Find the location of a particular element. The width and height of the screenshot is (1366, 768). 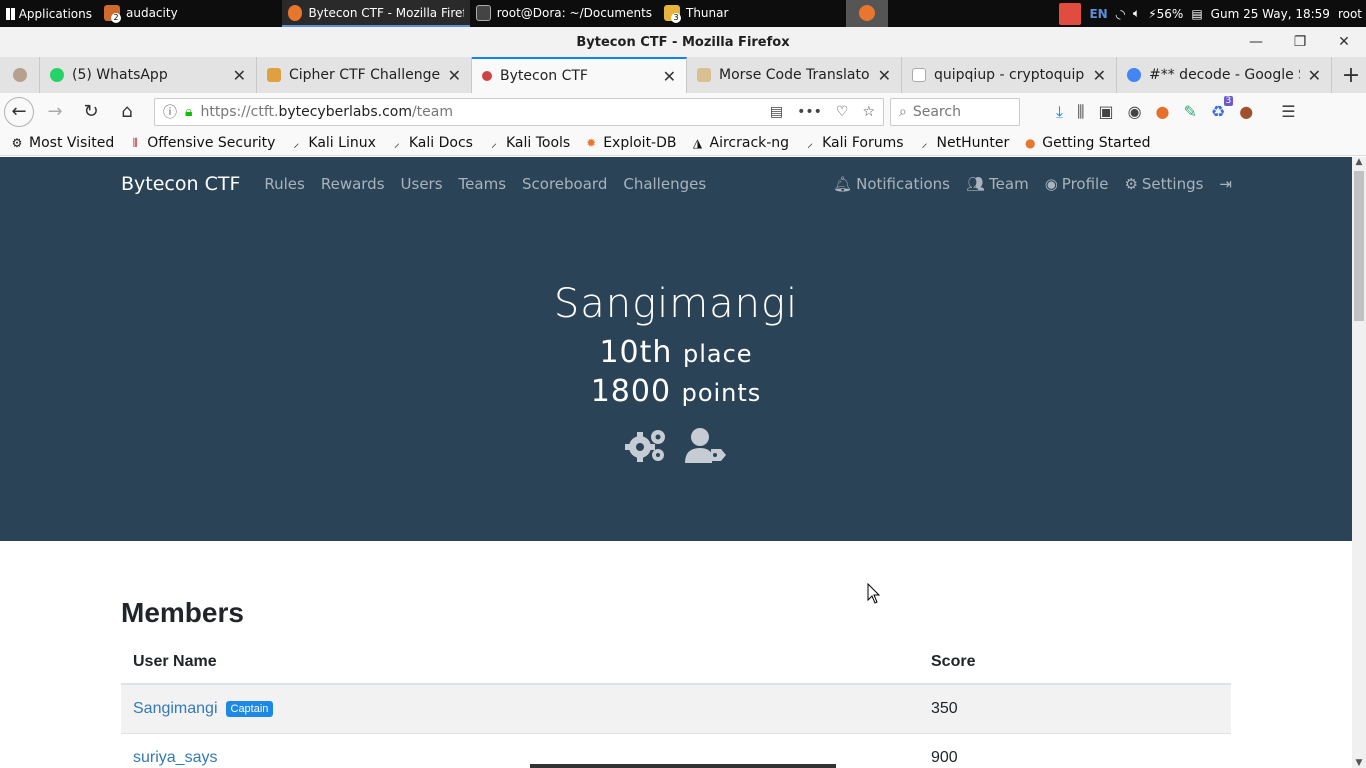

back-arrow-icon: ← is located at coordinates (19, 111).